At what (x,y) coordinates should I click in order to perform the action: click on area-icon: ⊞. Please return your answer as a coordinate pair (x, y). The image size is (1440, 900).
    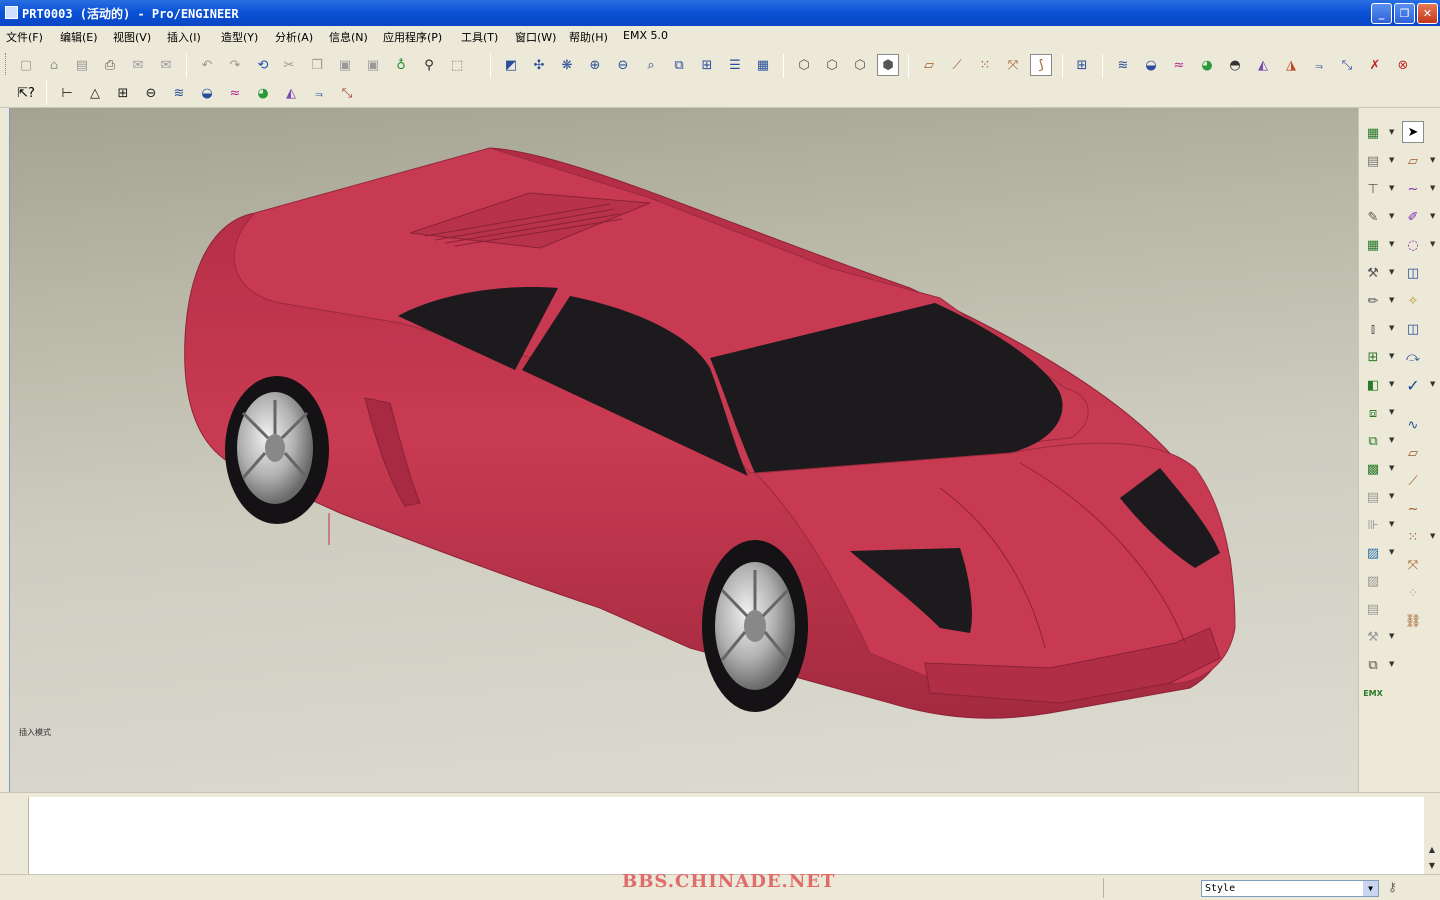
    Looking at the image, I should click on (123, 93).